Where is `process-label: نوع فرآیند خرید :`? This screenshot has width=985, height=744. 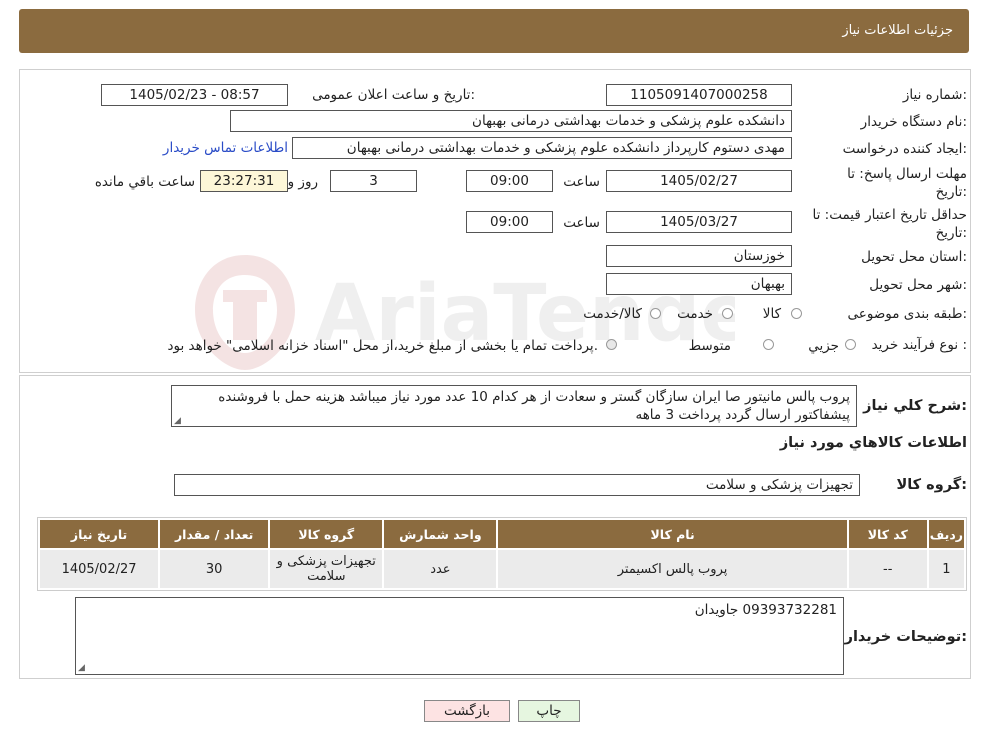
process-label: نوع فرآیند خرید : is located at coordinates (919, 345).